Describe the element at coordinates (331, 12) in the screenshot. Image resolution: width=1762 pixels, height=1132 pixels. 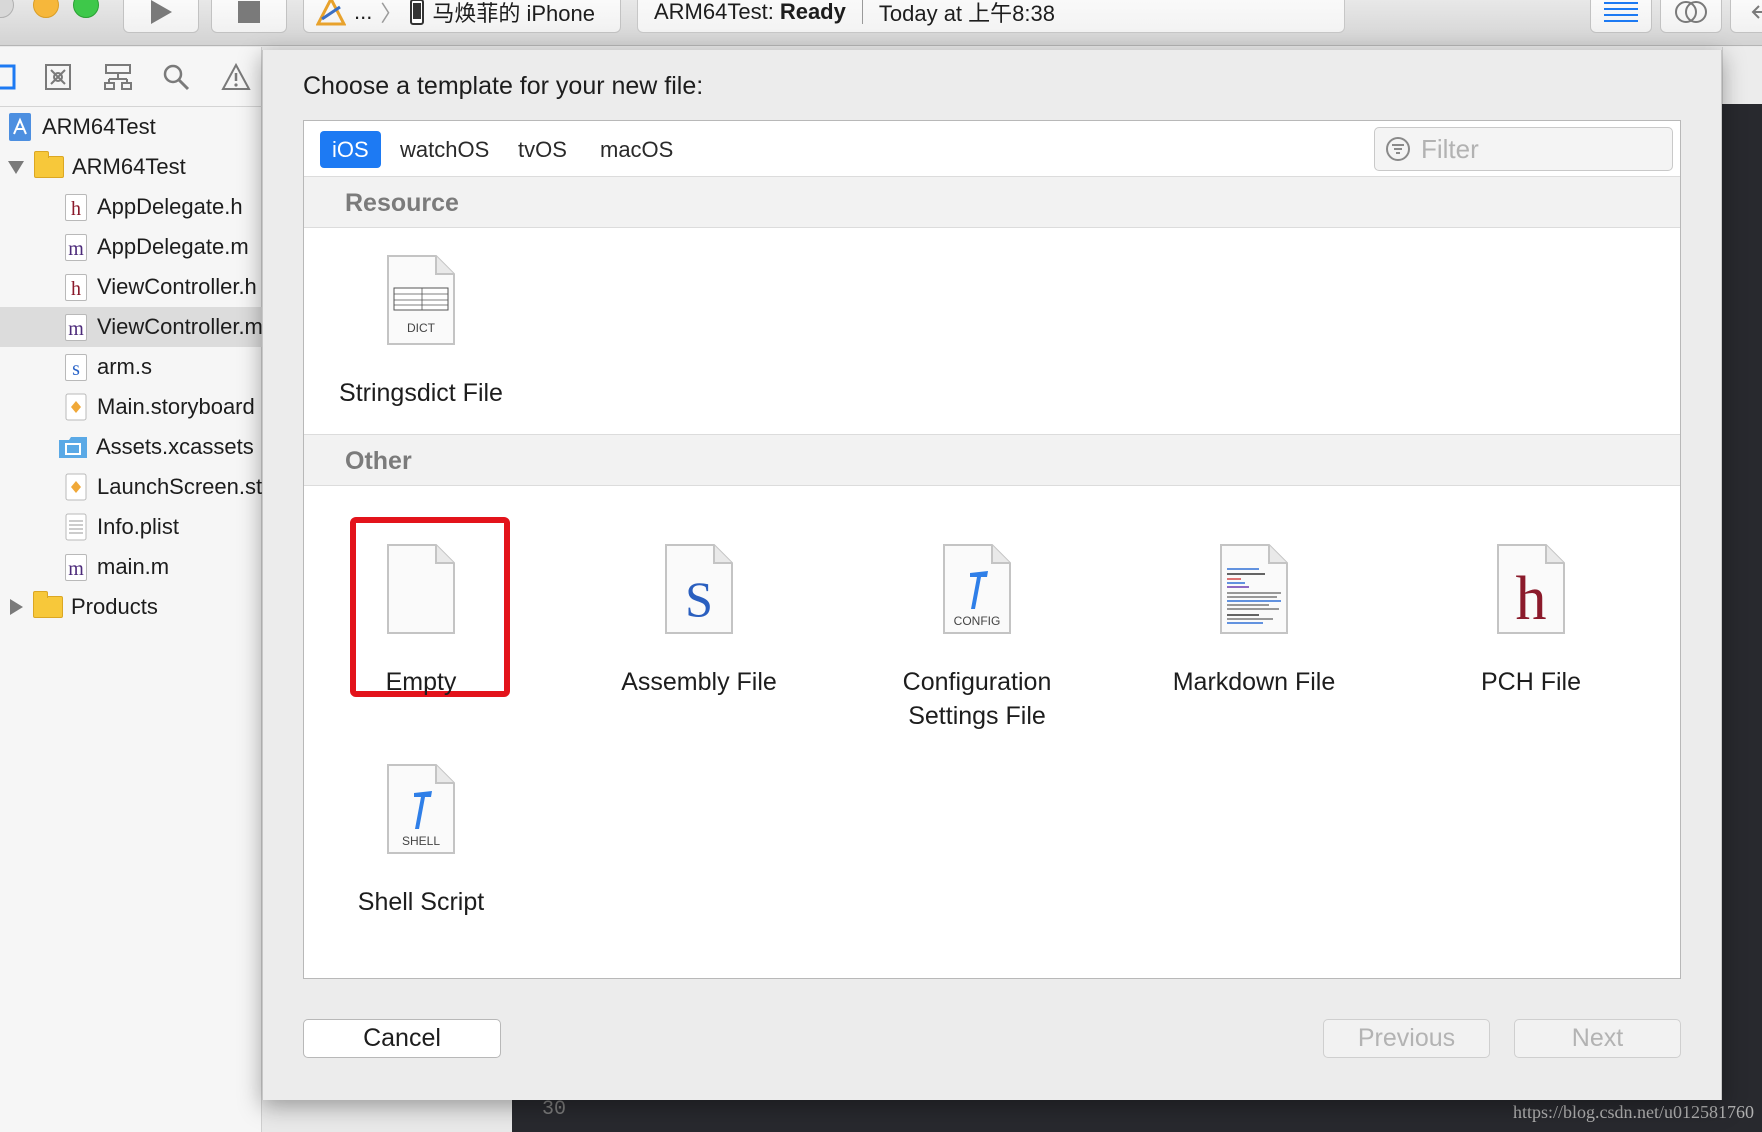
I see `xcode-app-icon` at that location.